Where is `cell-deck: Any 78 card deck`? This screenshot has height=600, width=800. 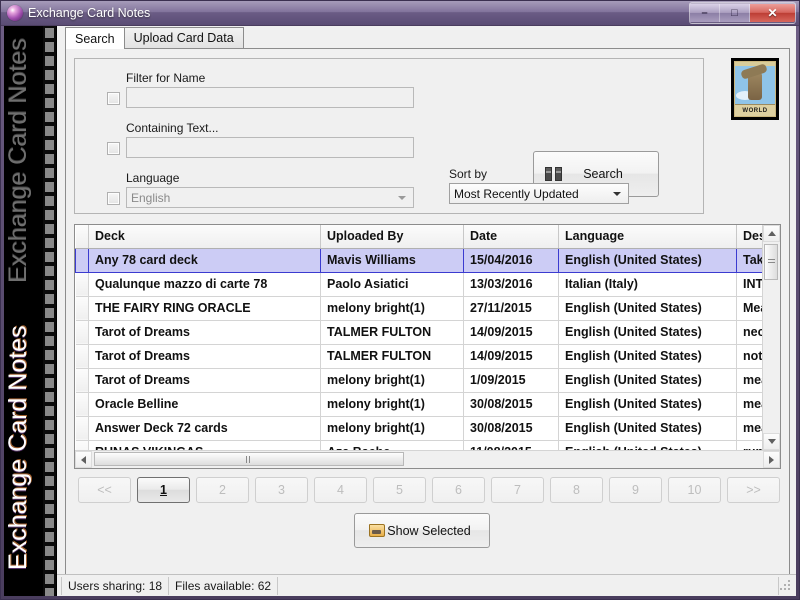 cell-deck: Any 78 card deck is located at coordinates (204, 260).